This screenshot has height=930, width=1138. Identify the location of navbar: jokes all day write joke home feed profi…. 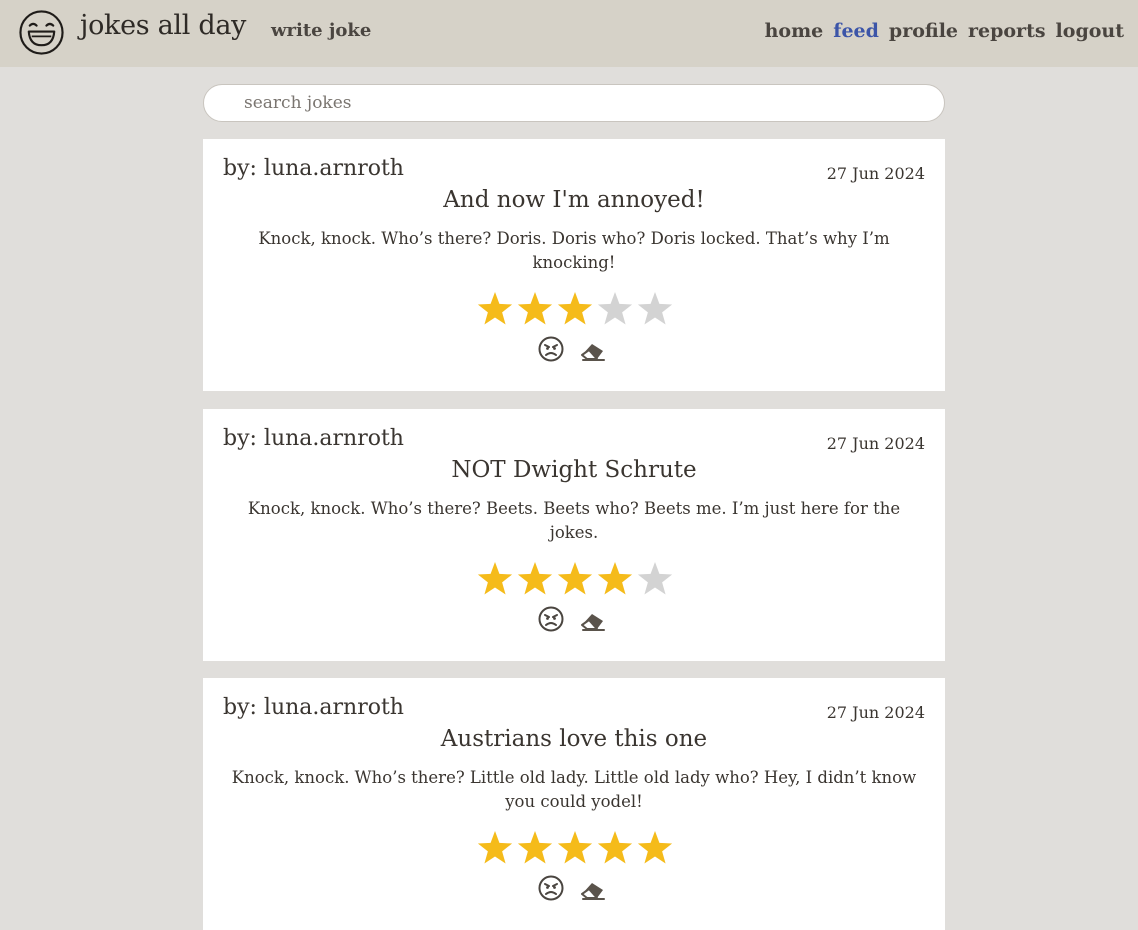
(569, 33).